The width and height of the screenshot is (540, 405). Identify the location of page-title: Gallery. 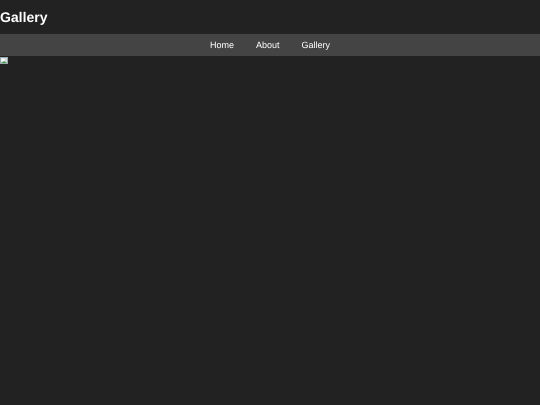
(24, 17).